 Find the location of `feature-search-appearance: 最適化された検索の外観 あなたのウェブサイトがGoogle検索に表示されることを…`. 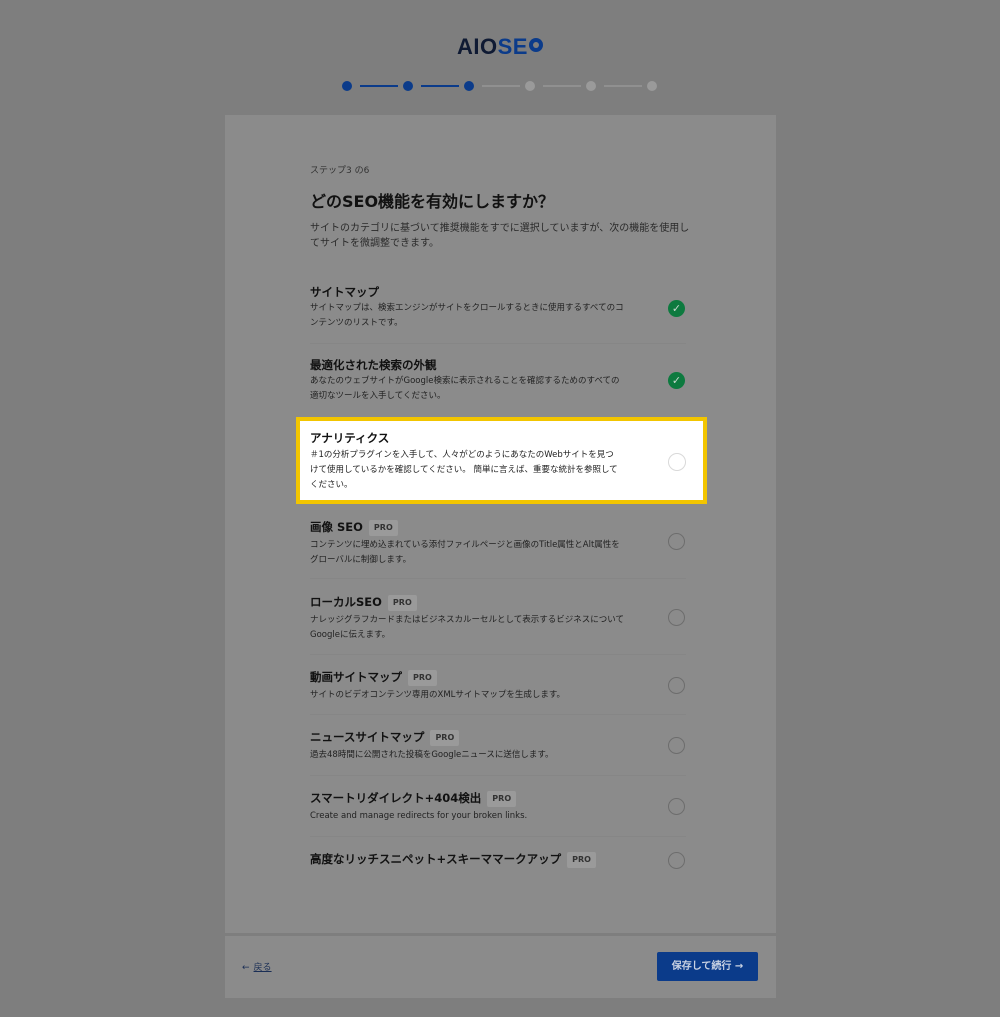

feature-search-appearance: 最適化された検索の外観 あなたのウェブサイトがGoogle検索に表示されることを… is located at coordinates (510, 381).